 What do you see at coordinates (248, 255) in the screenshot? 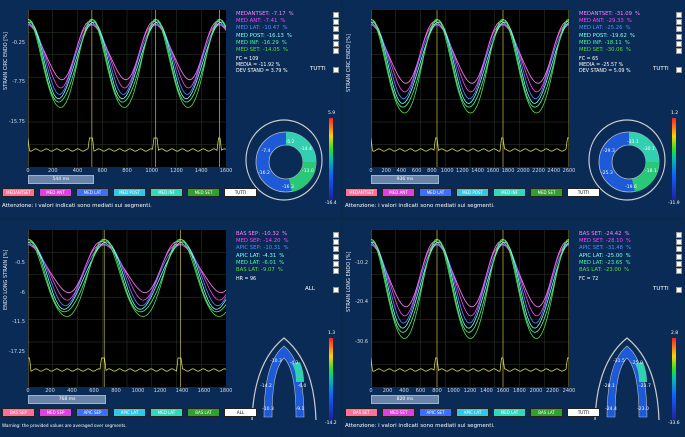
I see `legend-label: APIC LAT:` at bounding box center [248, 255].